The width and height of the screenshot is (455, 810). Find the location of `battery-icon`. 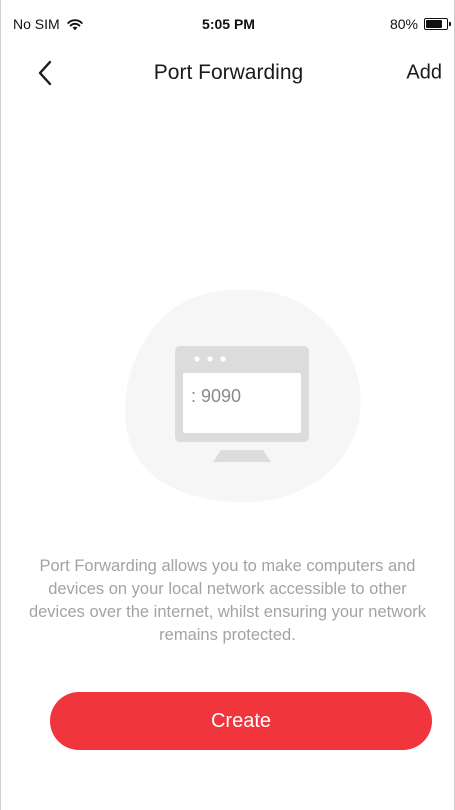

battery-icon is located at coordinates (437, 24).